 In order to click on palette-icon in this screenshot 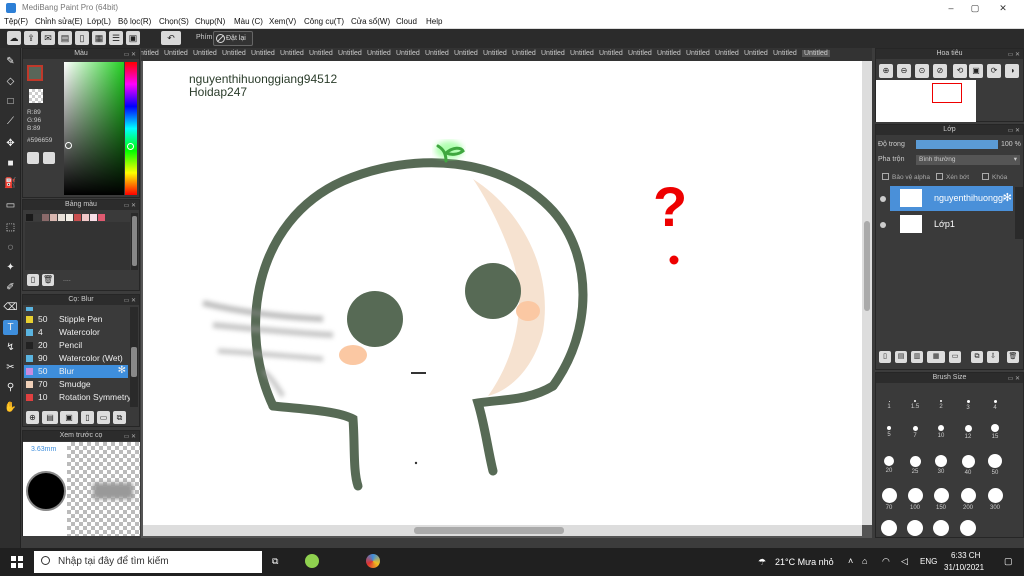, I will do `click(33, 158)`.